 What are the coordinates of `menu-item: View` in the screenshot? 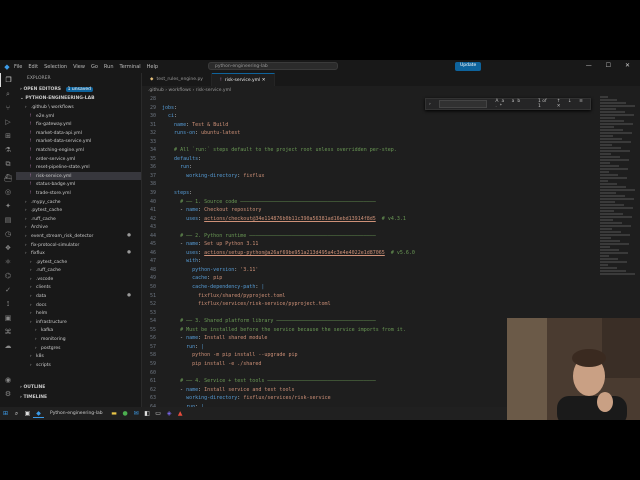 It's located at (79, 67).